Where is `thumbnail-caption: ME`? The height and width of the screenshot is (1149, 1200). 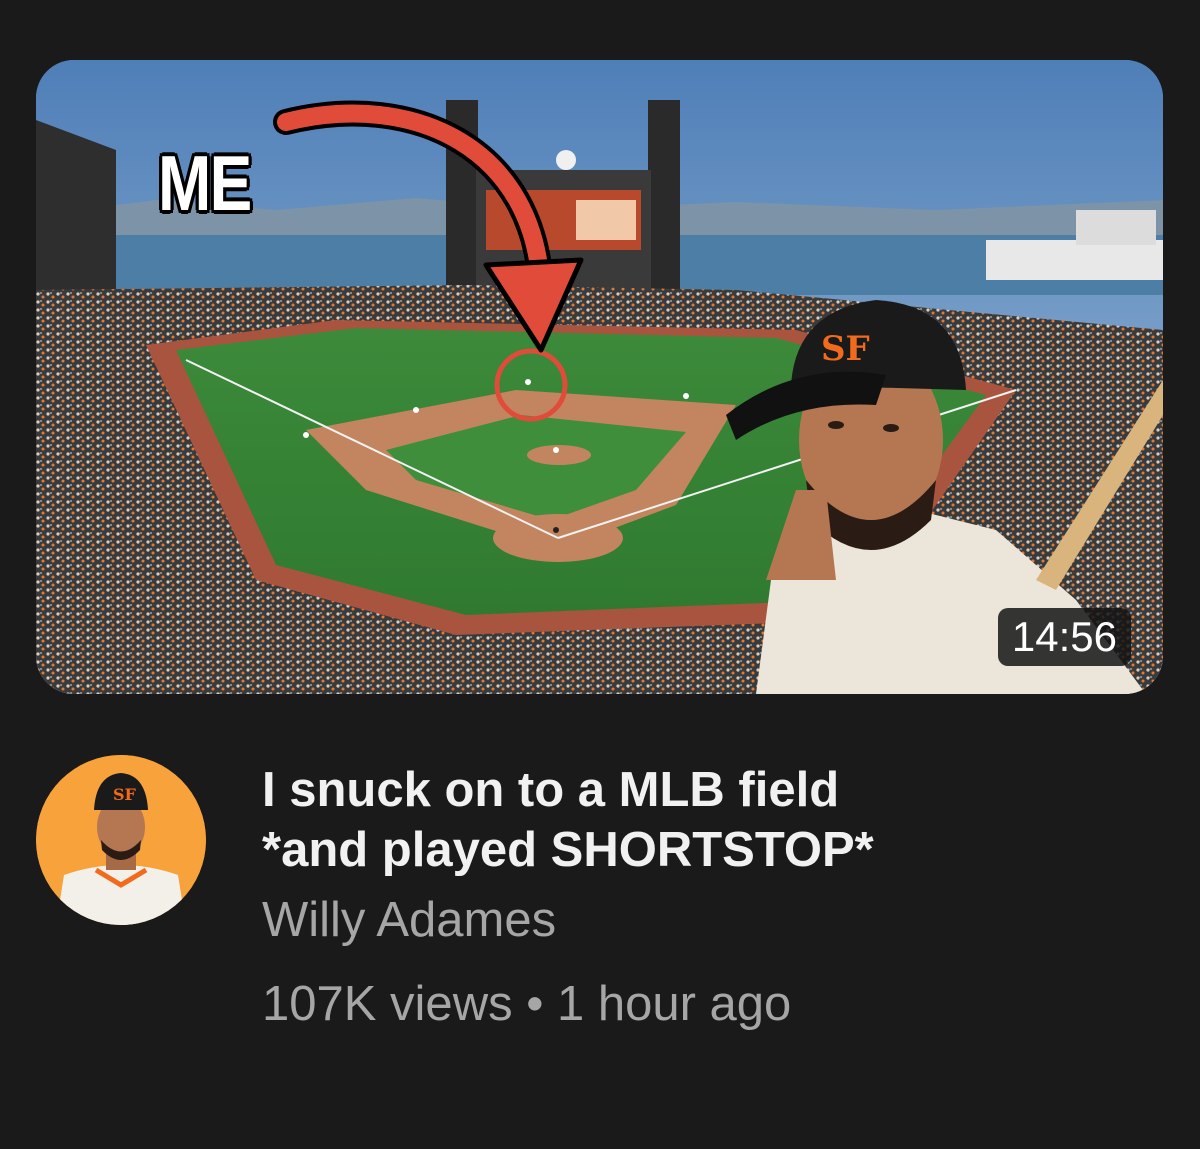 thumbnail-caption: ME is located at coordinates (205, 183).